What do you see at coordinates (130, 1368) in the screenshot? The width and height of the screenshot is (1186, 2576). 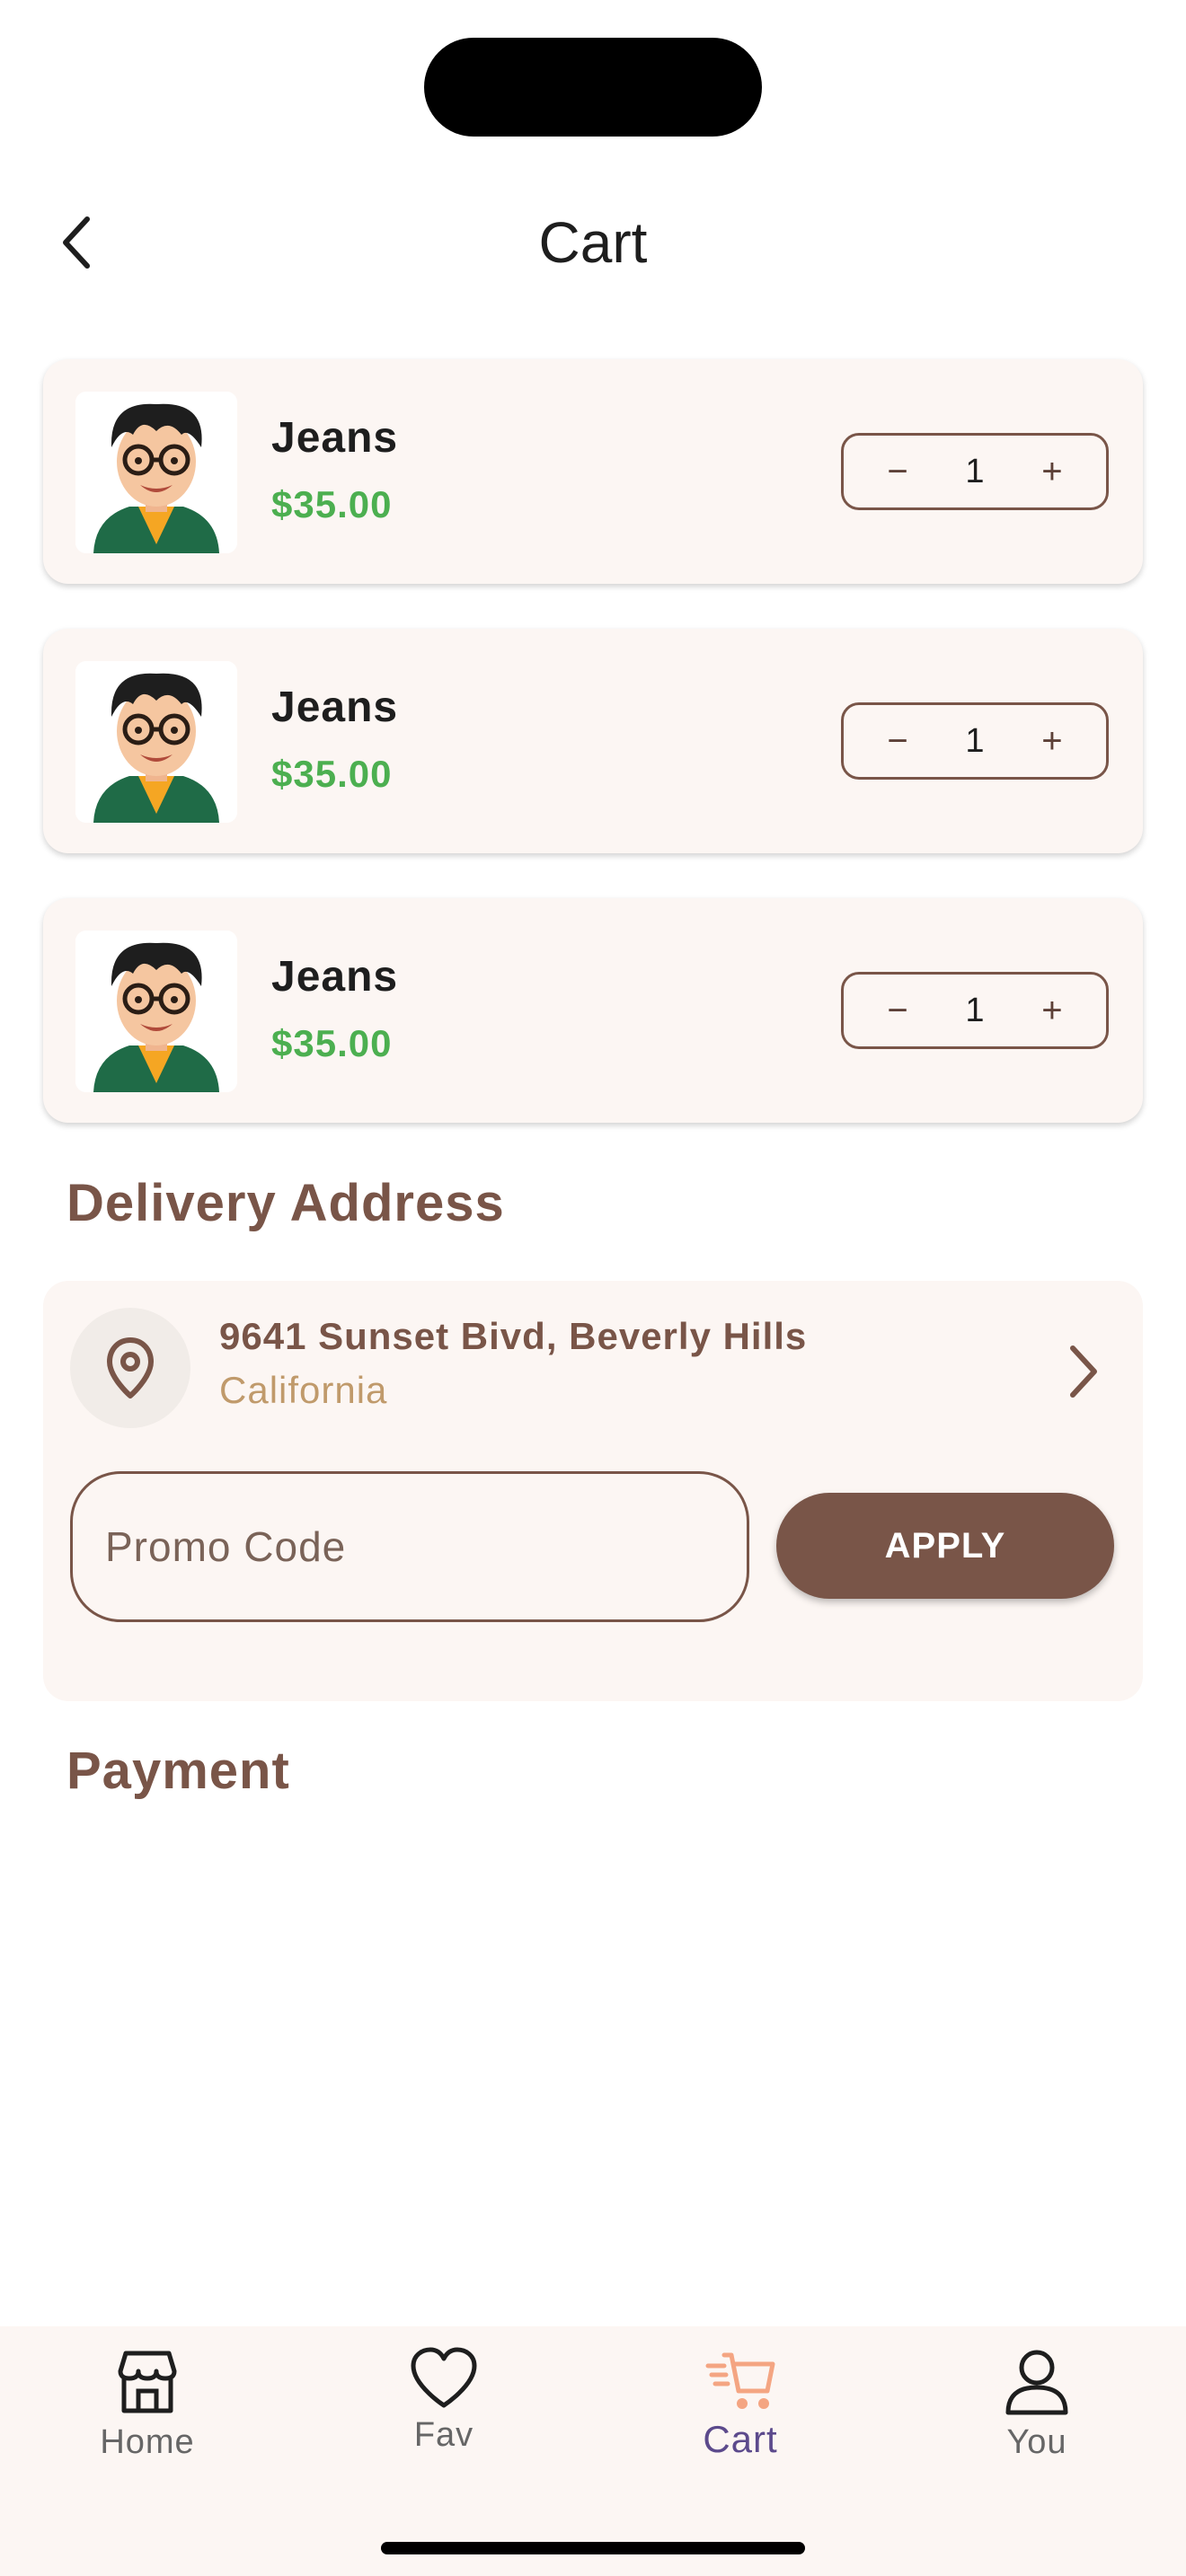 I see `location-pin-icon` at bounding box center [130, 1368].